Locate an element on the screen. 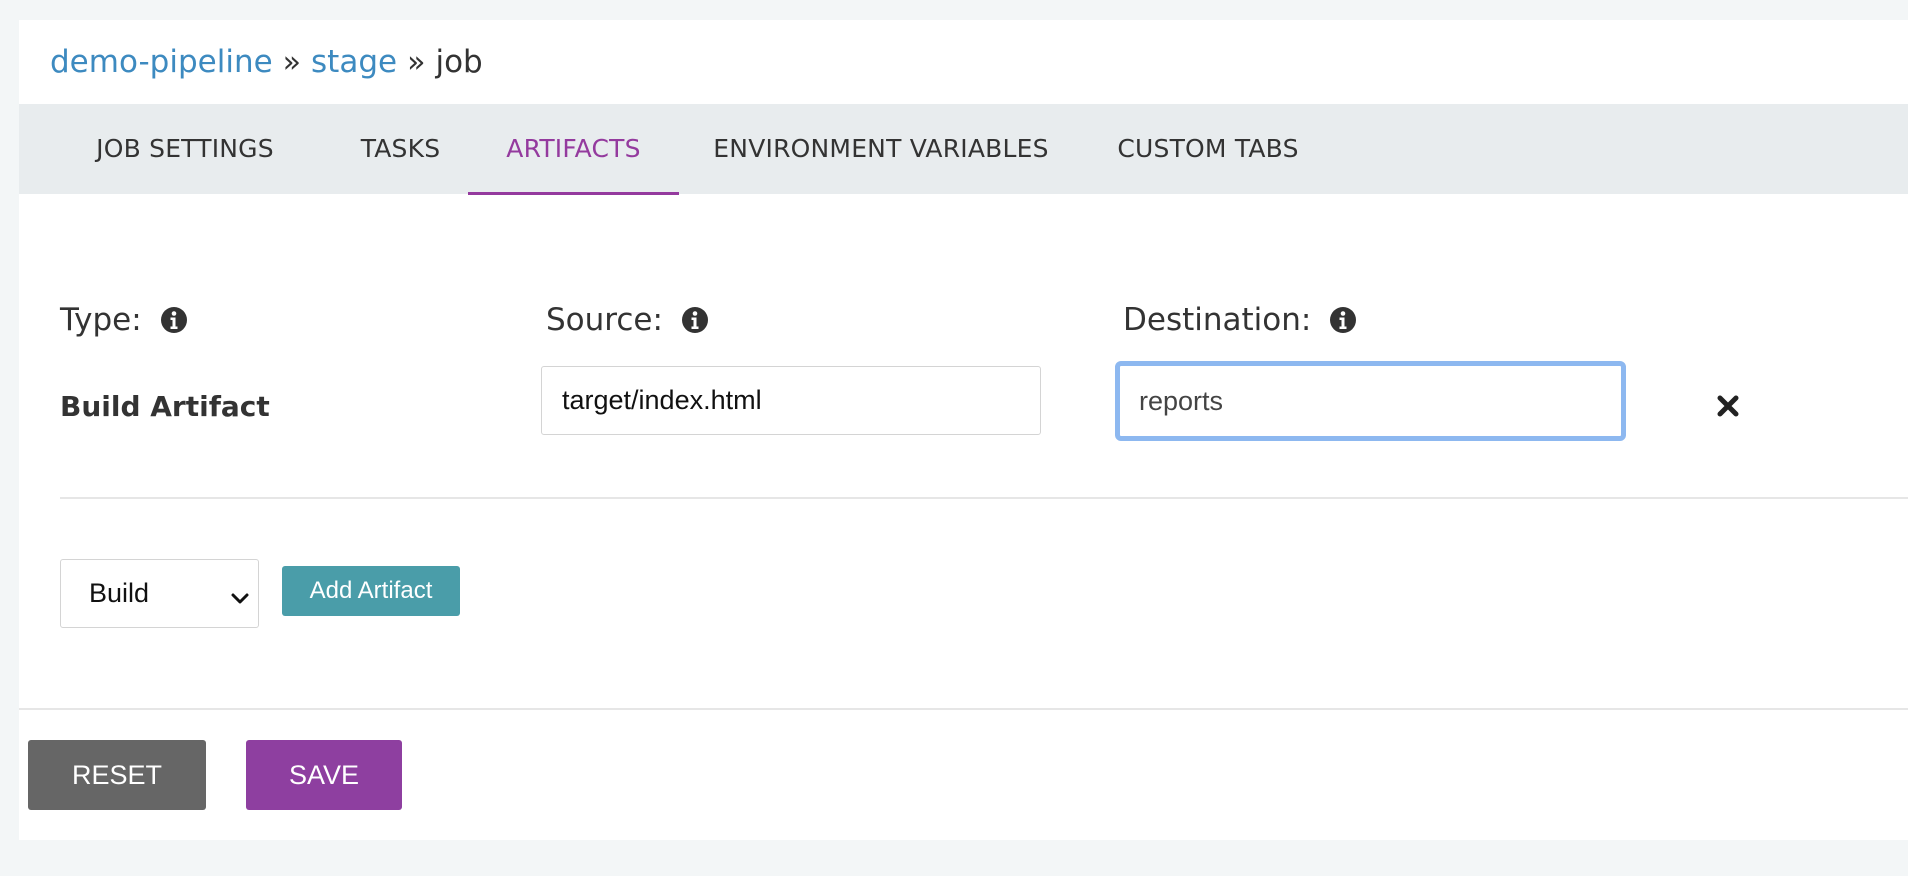 This screenshot has width=1908, height=876. save-button: SAVE is located at coordinates (324, 775).